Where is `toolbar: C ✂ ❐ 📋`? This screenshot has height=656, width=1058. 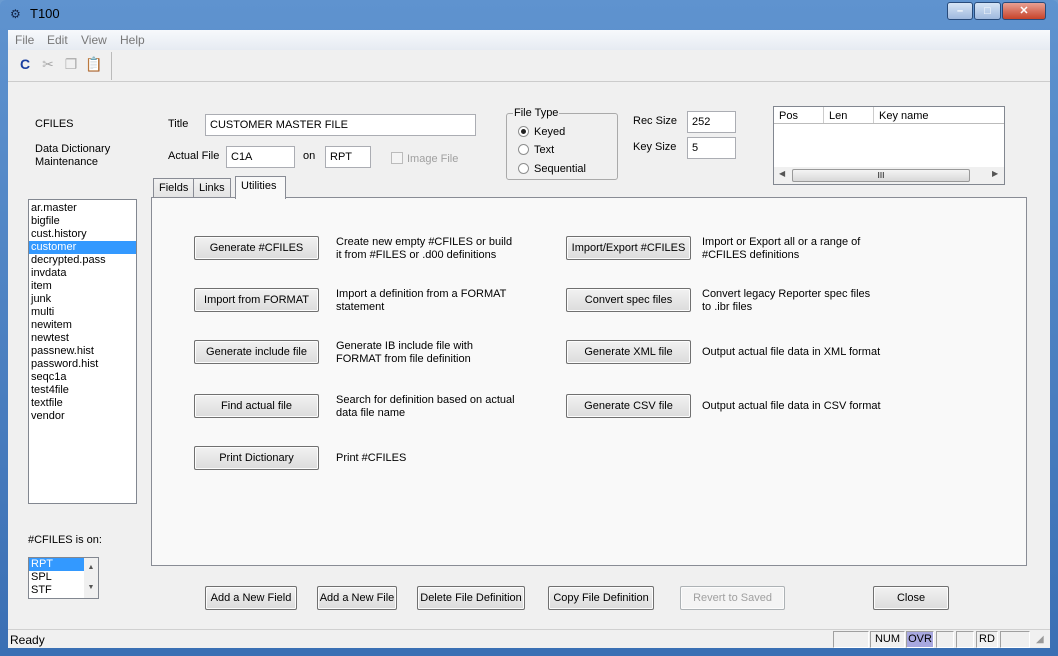 toolbar: C ✂ ❐ 📋 is located at coordinates (529, 66).